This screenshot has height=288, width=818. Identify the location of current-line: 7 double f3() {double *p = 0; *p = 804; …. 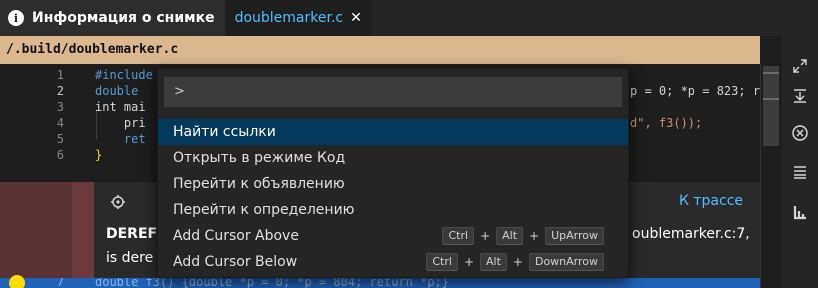
(380, 283).